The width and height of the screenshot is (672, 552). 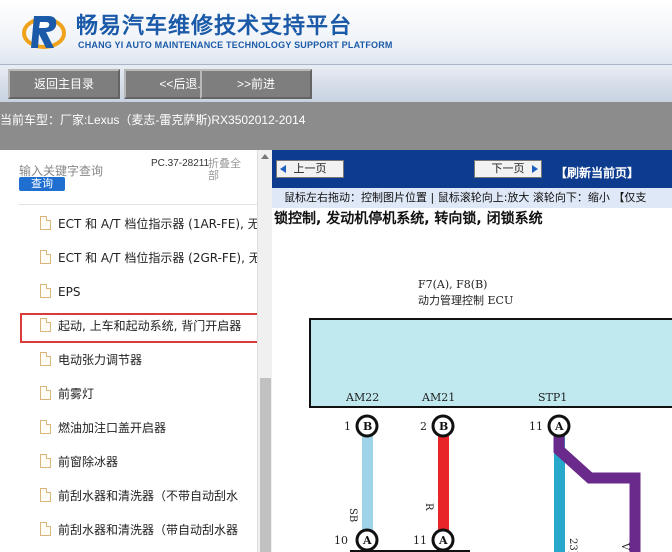 What do you see at coordinates (265, 465) in the screenshot?
I see `scroll-thumb` at bounding box center [265, 465].